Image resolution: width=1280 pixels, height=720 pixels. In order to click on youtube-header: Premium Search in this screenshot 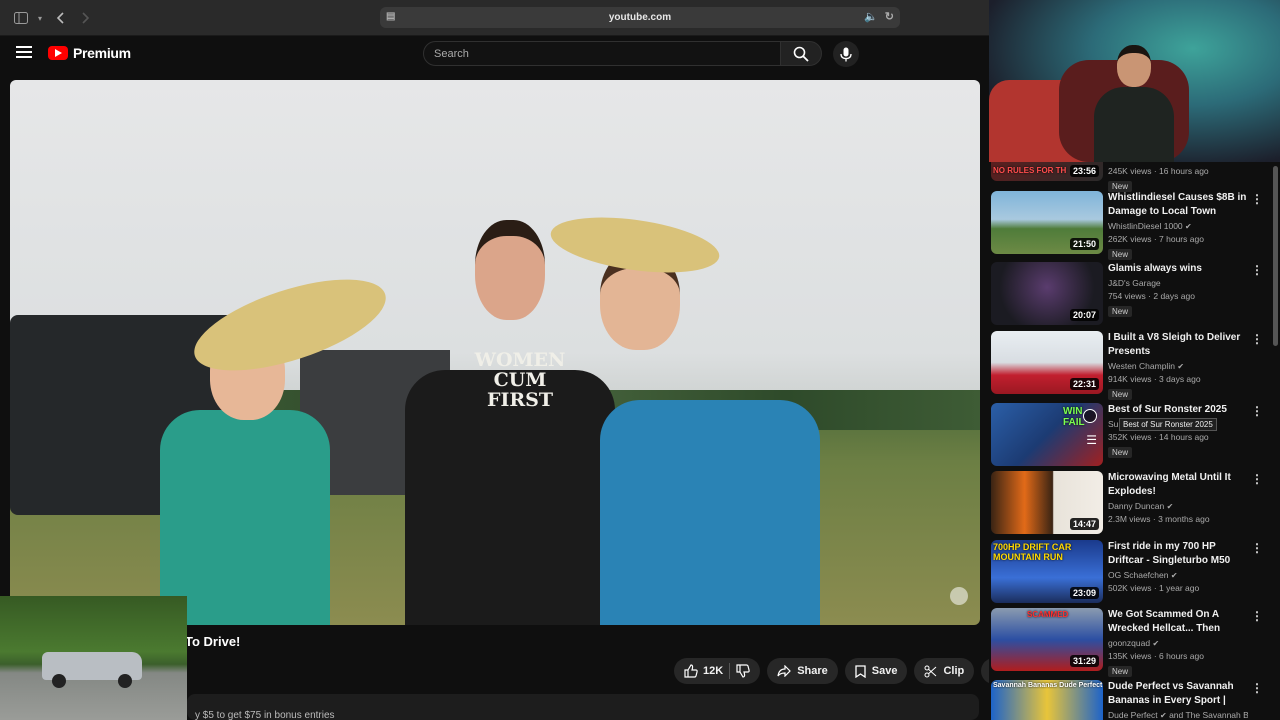, I will do `click(494, 54)`.